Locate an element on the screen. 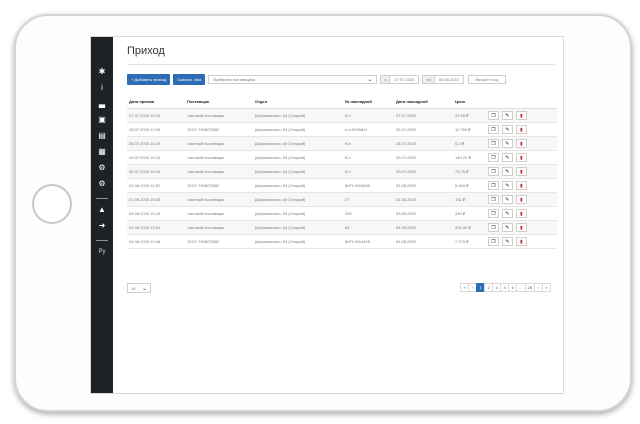 This screenshot has width=640, height=424. table-cell: 28.07.2020 12:00 is located at coordinates (156, 129).